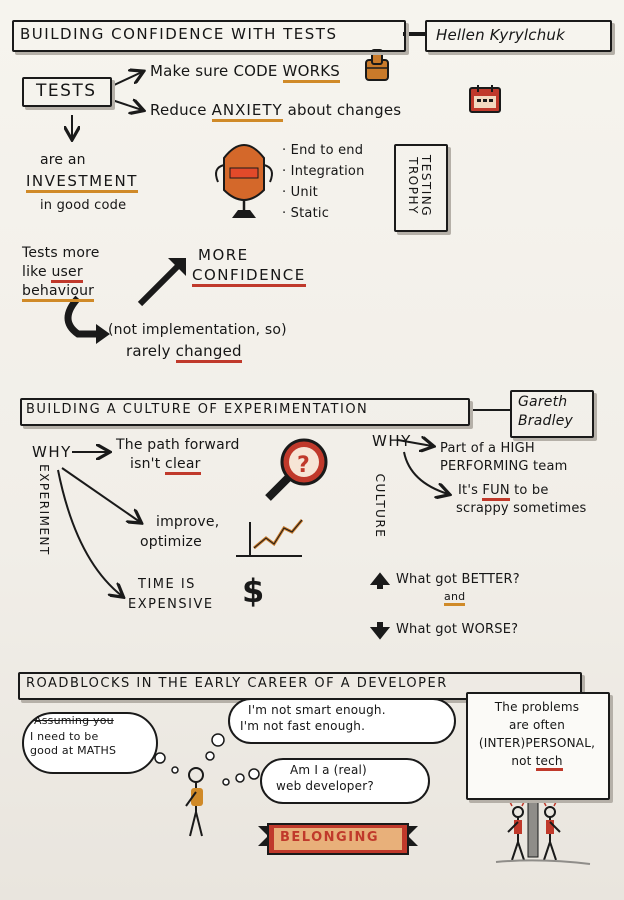 The image size is (624, 900). I want to click on more-label: MORE, so click(223, 255).